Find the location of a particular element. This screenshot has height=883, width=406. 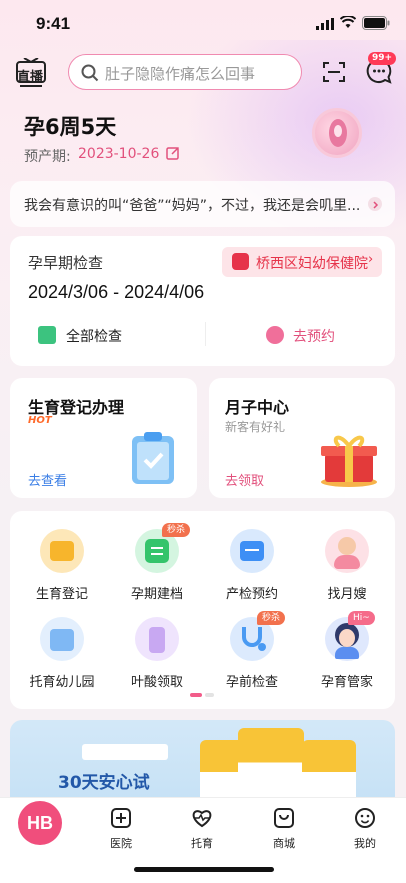

tab-label: 医院 is located at coordinates (121, 843).